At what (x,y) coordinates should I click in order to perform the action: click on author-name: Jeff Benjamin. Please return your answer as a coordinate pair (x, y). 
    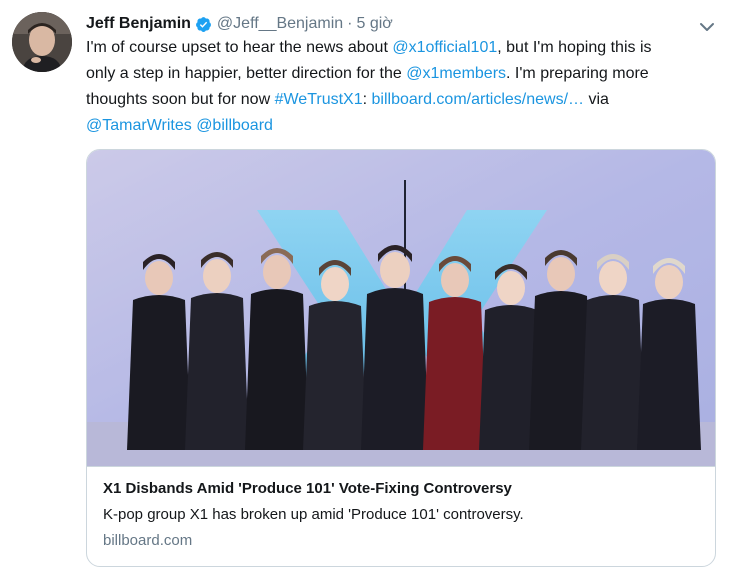
    Looking at the image, I should click on (138, 24).